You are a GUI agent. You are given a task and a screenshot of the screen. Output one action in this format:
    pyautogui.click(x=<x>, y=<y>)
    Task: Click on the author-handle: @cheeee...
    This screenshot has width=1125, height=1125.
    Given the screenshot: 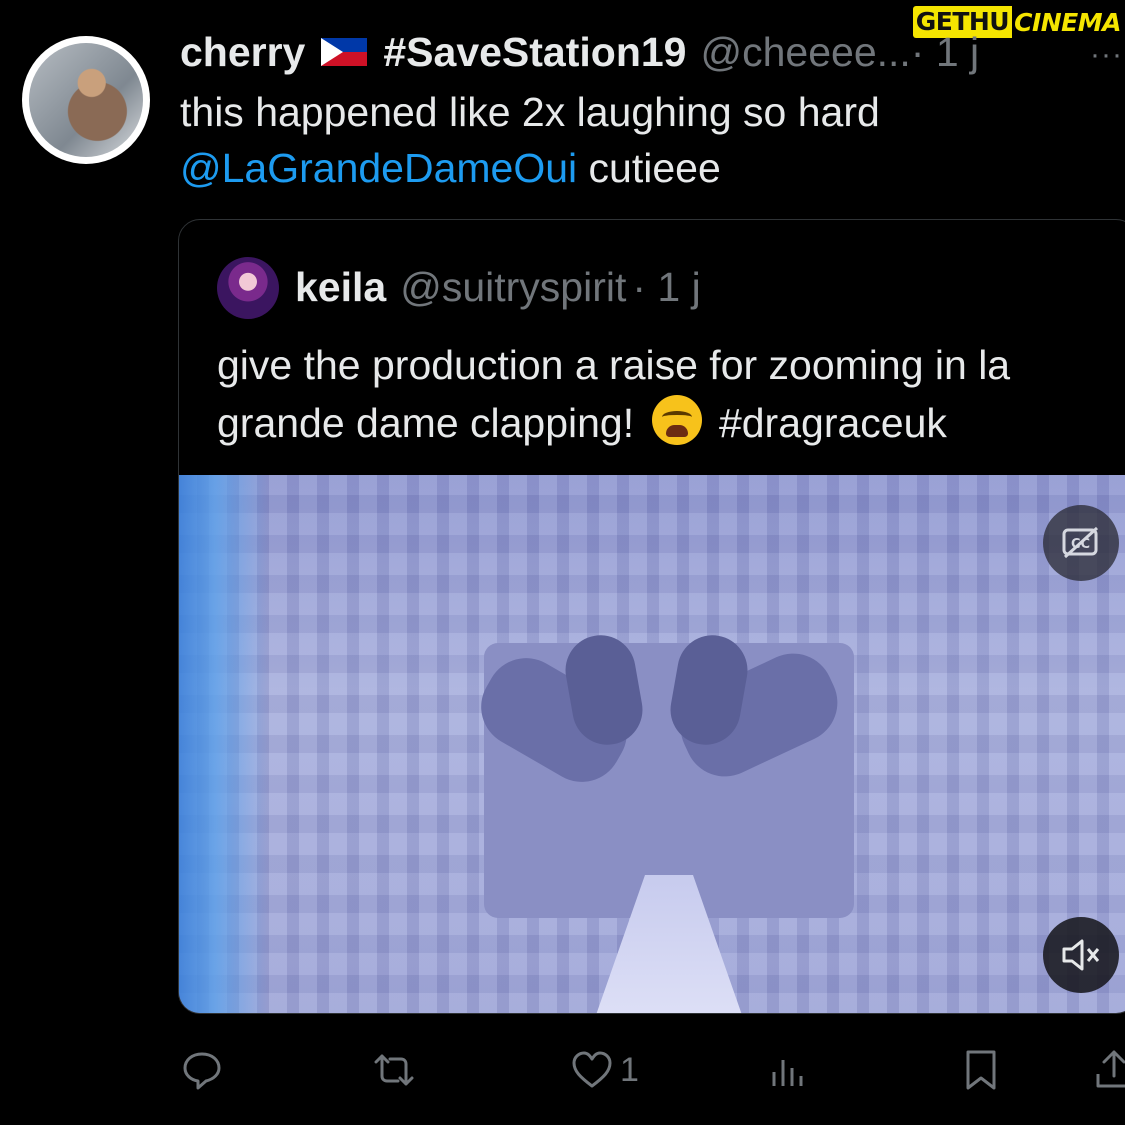 What is the action you would take?
    pyautogui.click(x=805, y=52)
    